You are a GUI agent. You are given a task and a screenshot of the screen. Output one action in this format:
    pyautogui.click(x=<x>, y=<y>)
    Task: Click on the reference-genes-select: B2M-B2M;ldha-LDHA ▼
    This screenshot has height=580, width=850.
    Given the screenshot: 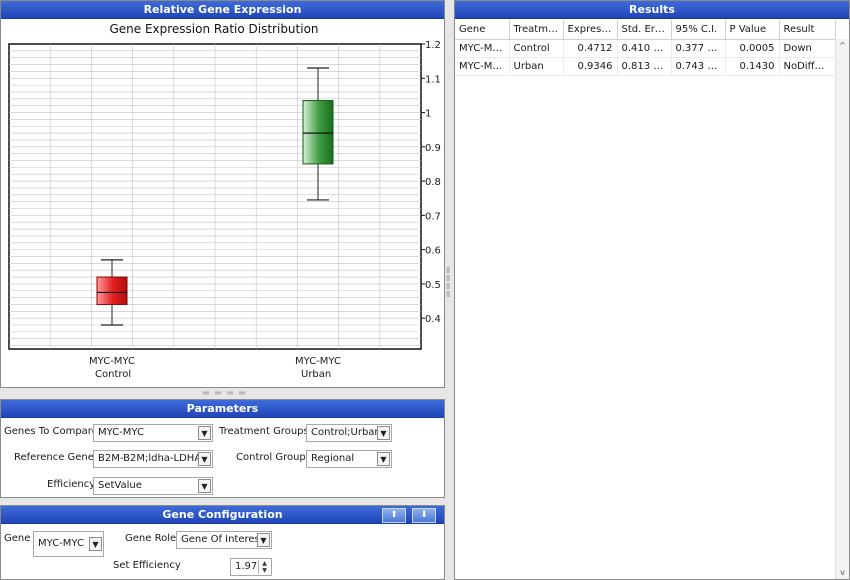 What is the action you would take?
    pyautogui.click(x=153, y=459)
    